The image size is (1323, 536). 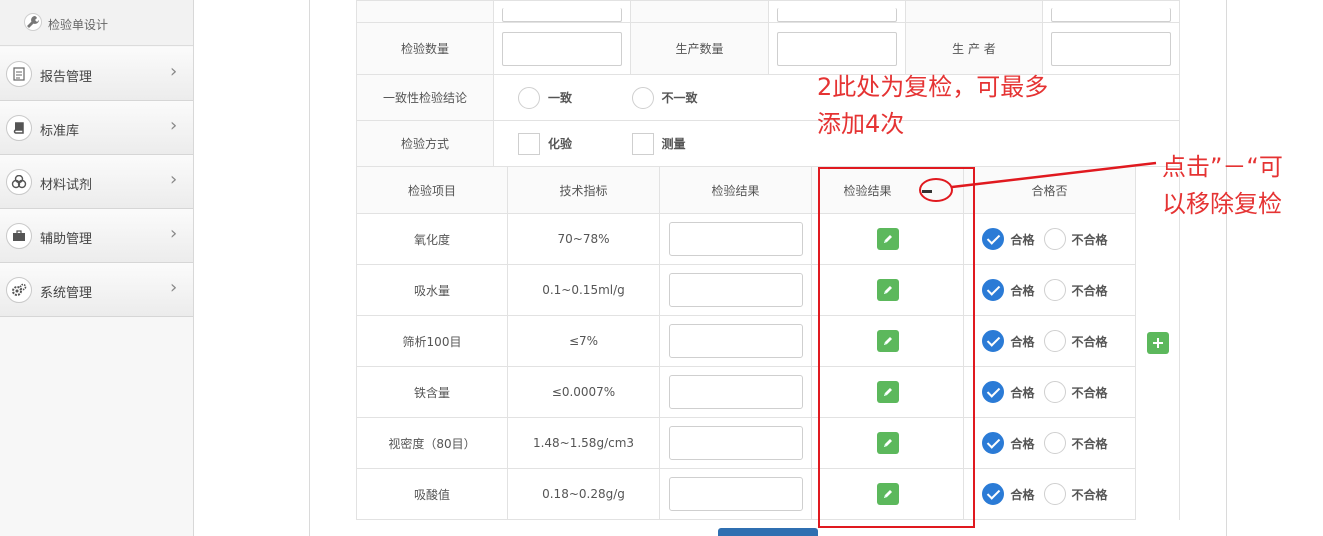 I want to click on form-label-clipped, so click(x=425, y=11).